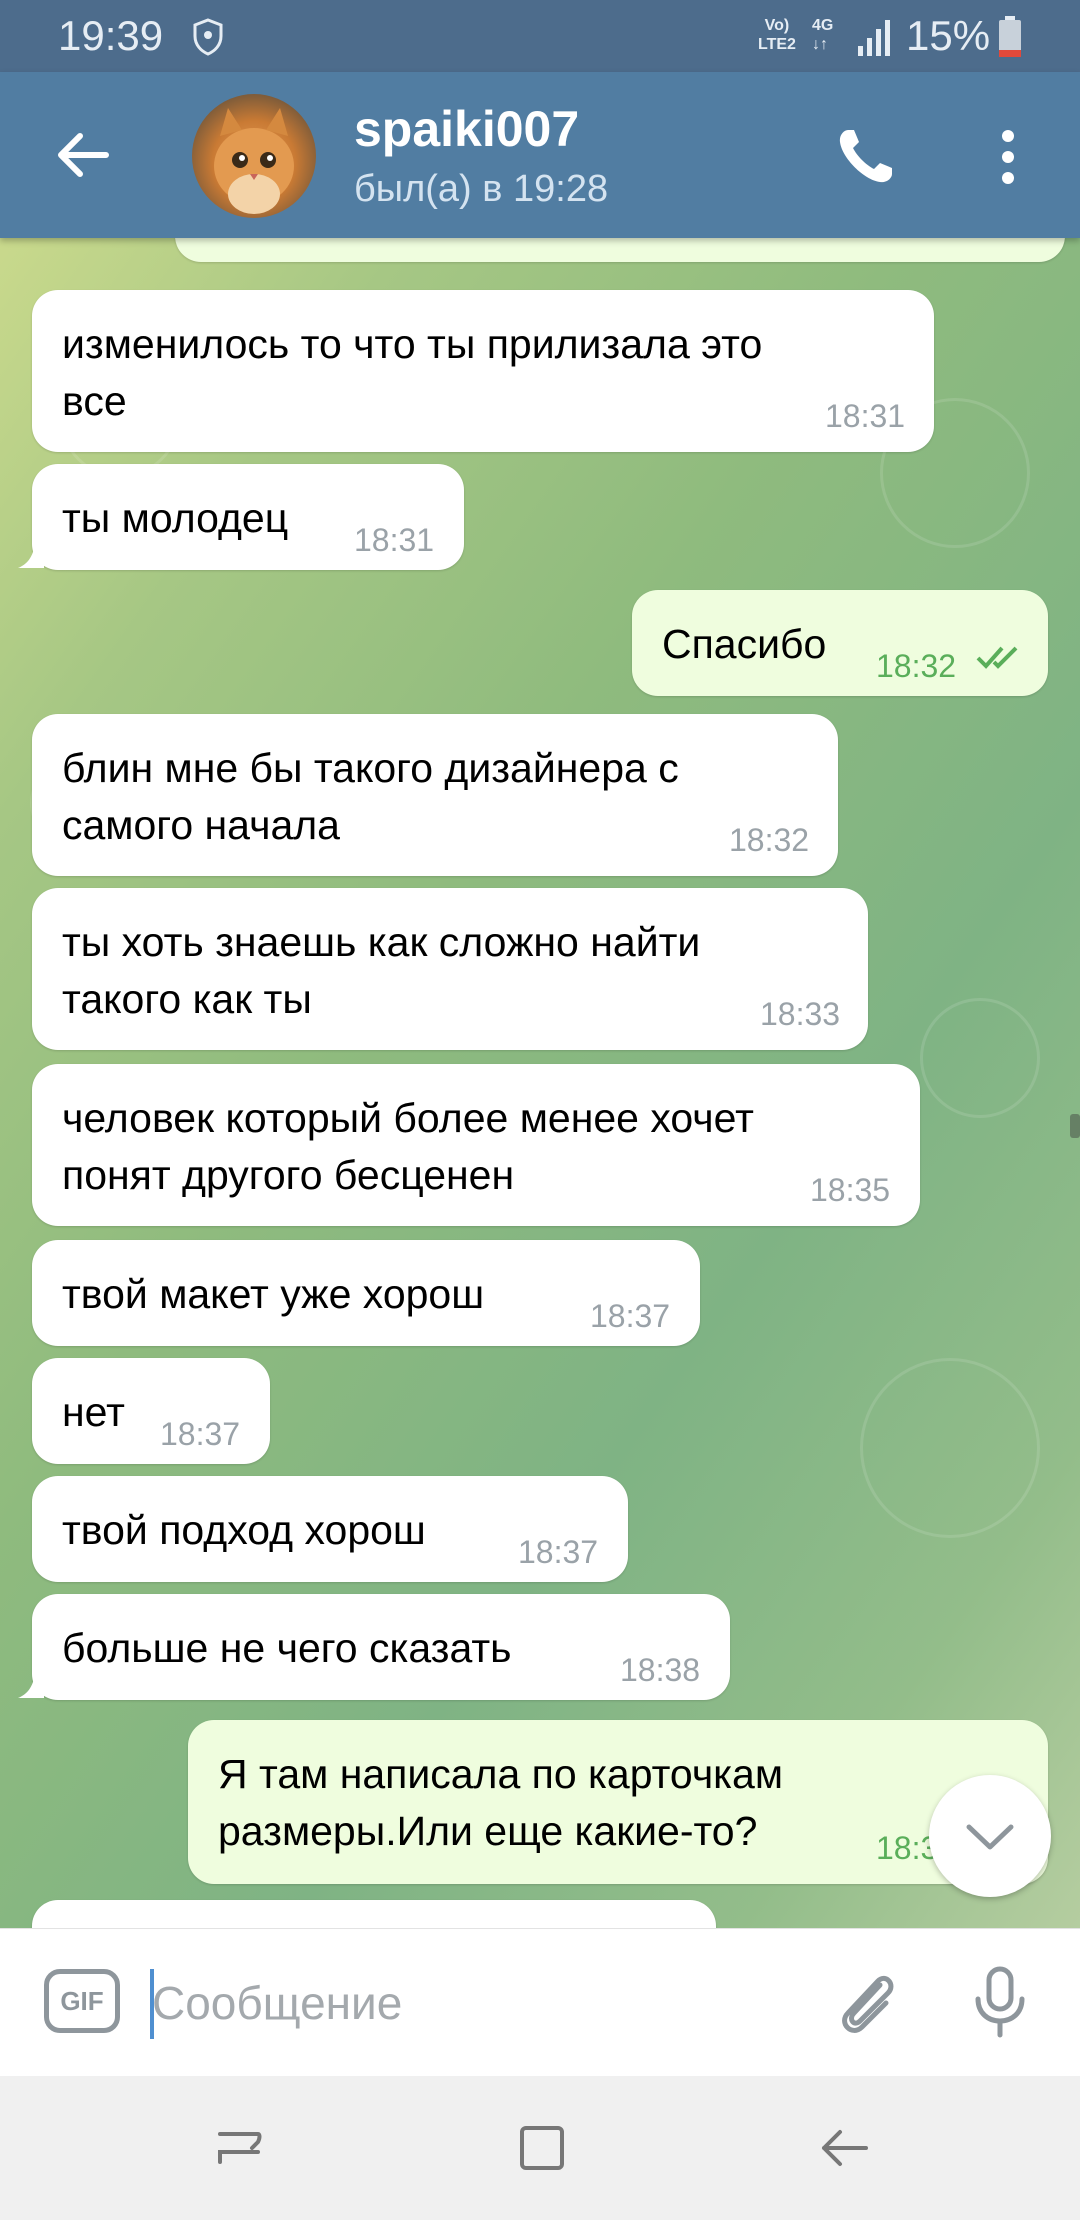 This screenshot has height=2220, width=1080. What do you see at coordinates (240, 2148) in the screenshot?
I see `recents-icon` at bounding box center [240, 2148].